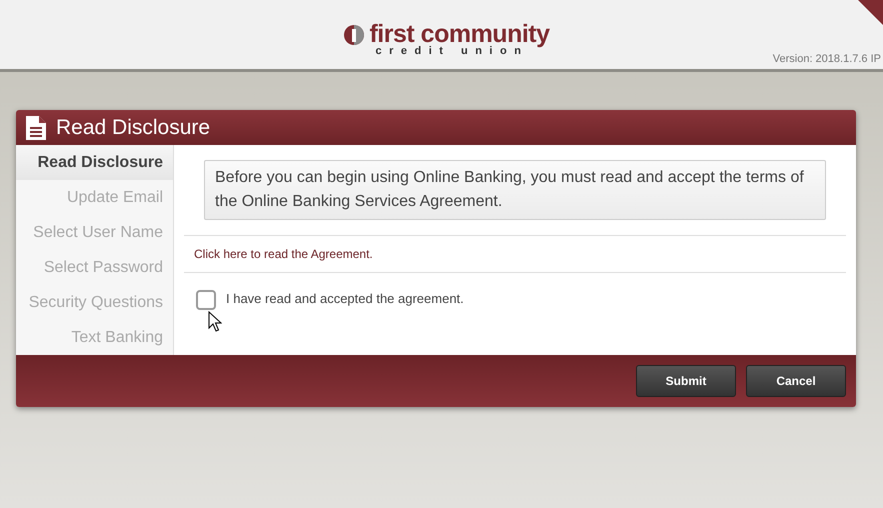  What do you see at coordinates (206, 300) in the screenshot?
I see `accept-checkbox` at bounding box center [206, 300].